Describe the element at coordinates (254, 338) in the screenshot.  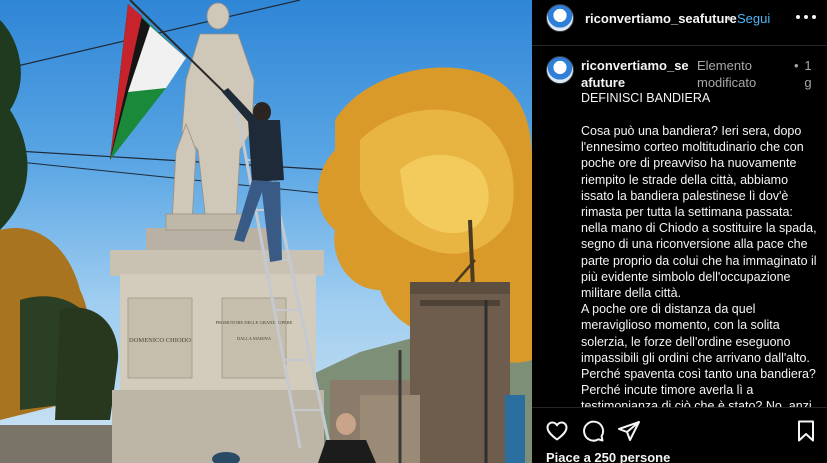
I see `plaque-line-2: DALLA MARINA` at that location.